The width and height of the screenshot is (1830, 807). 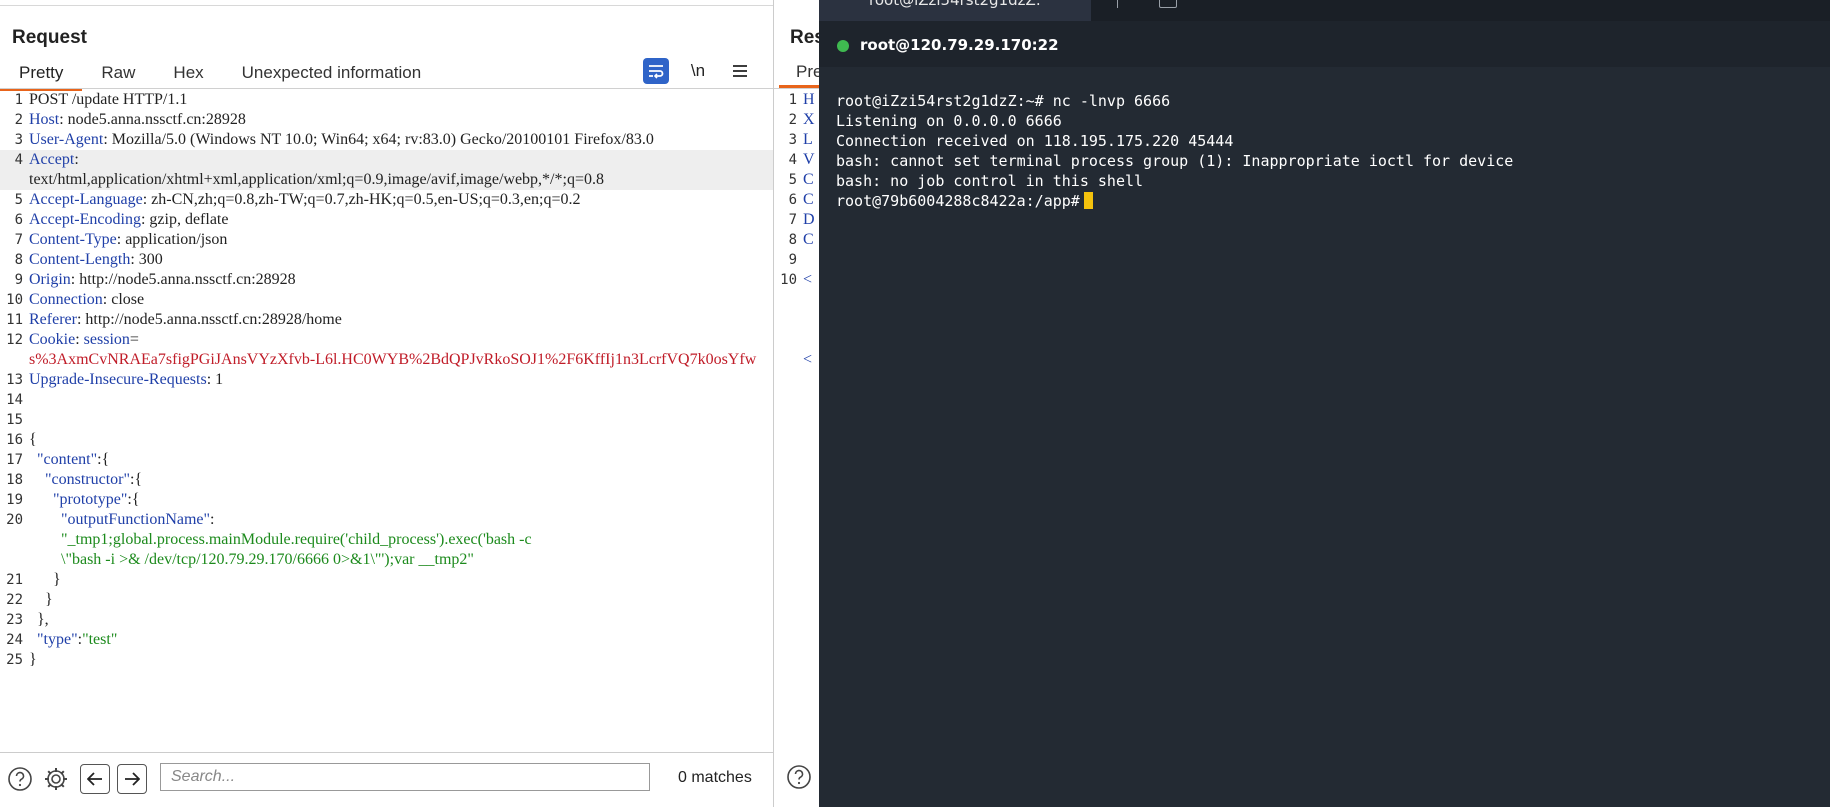 What do you see at coordinates (33, 659) in the screenshot?
I see `code-token: }` at bounding box center [33, 659].